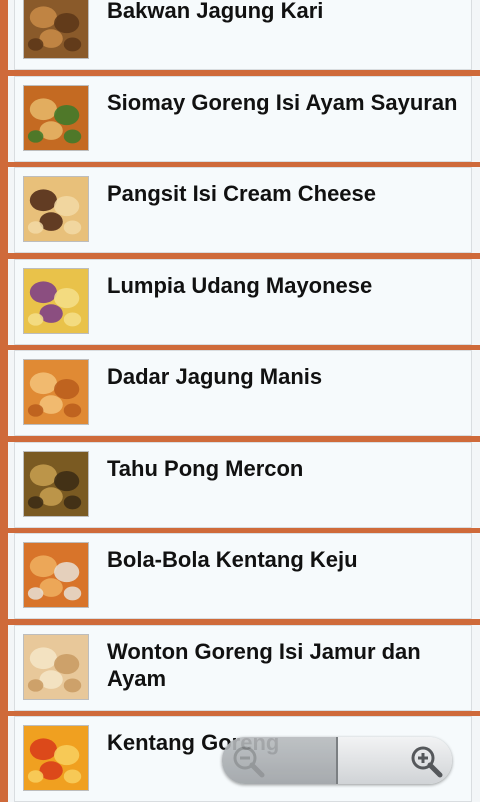 The image size is (480, 802). I want to click on list-item: Bakwan Jagung Kari, so click(244, 35).